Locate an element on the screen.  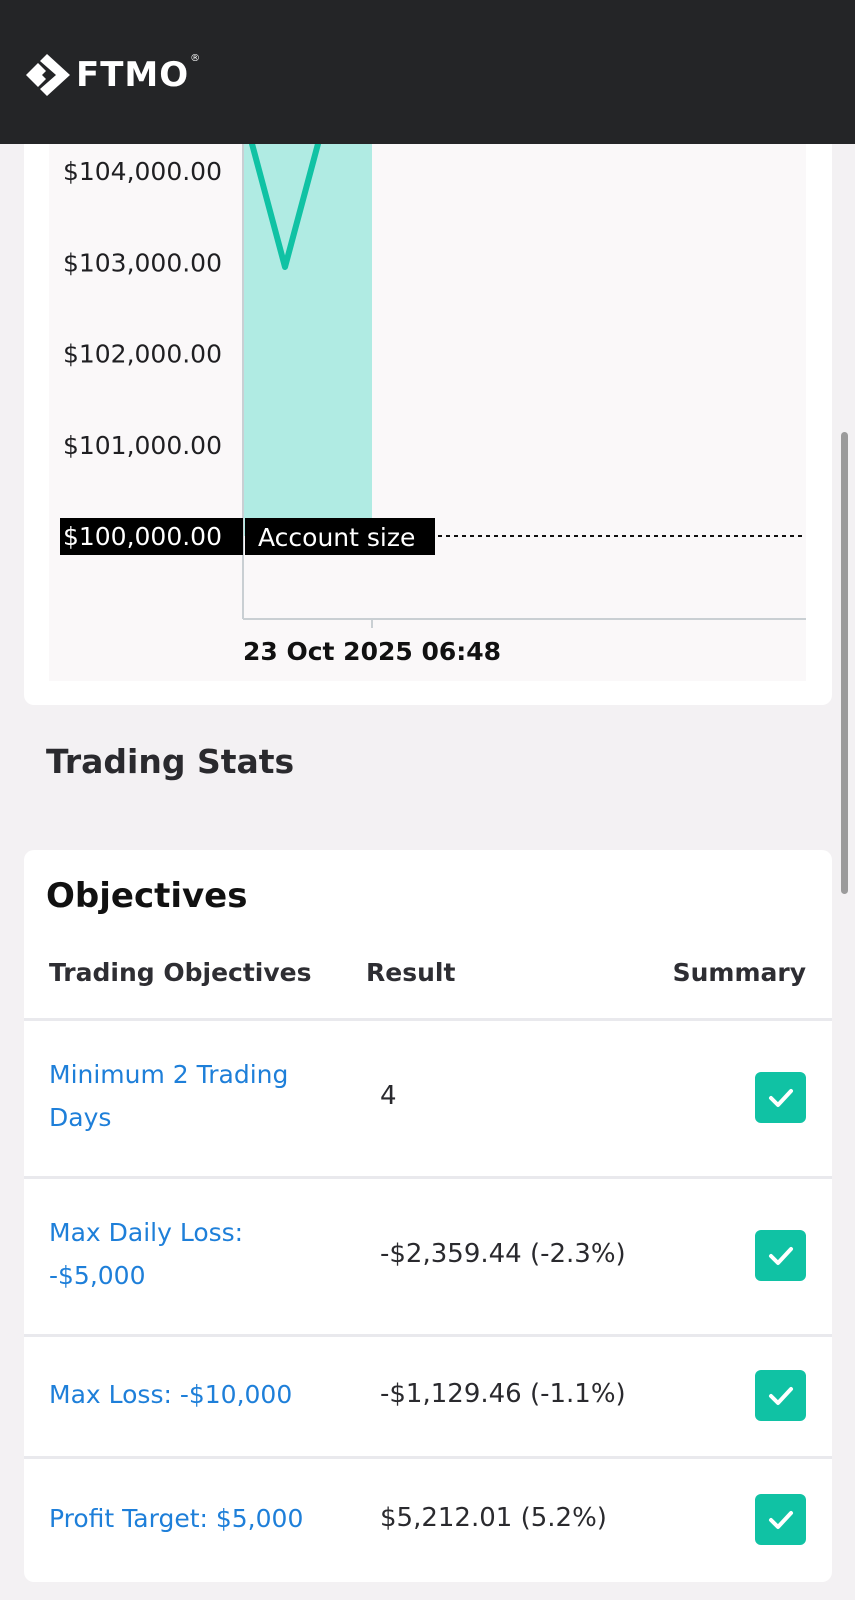
column-header-result: Result is located at coordinates (411, 972).